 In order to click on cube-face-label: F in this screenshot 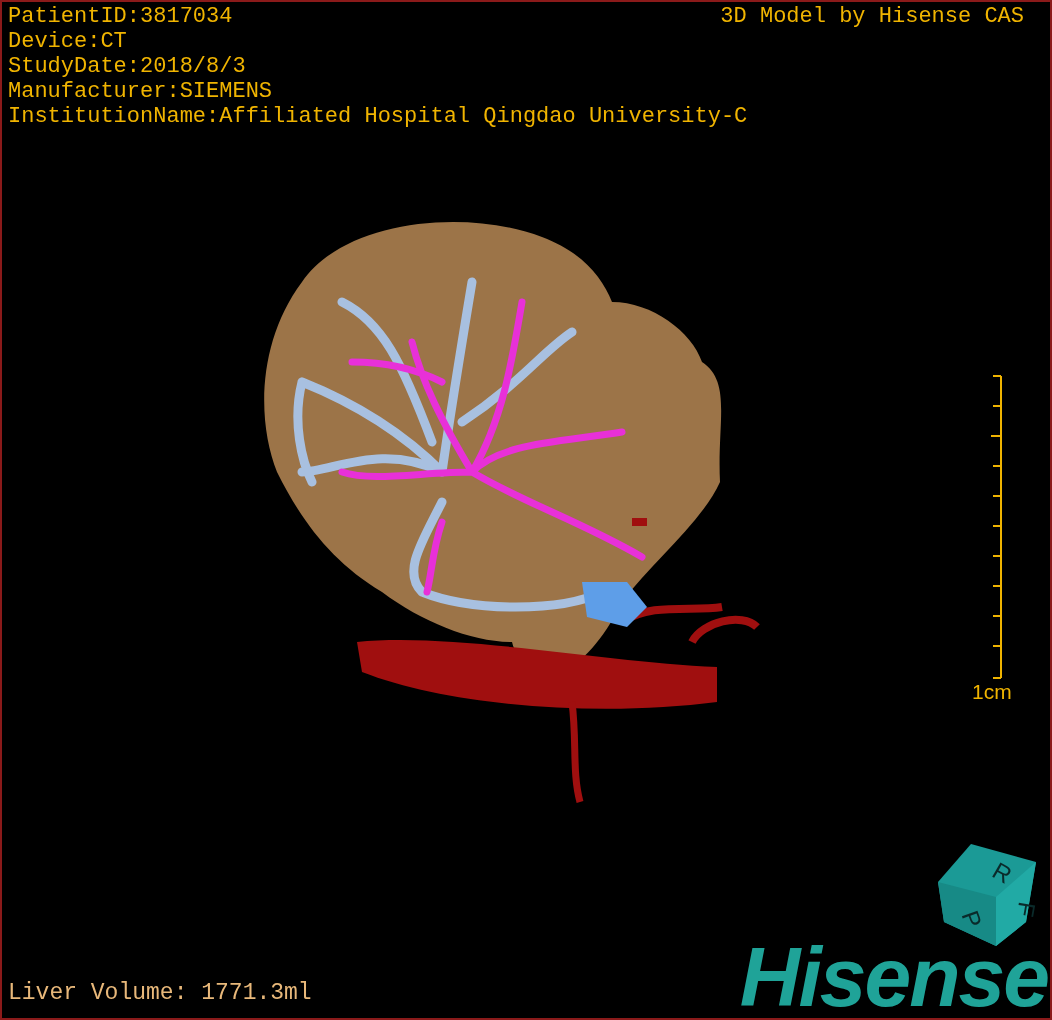, I will do `click(1025, 909)`.